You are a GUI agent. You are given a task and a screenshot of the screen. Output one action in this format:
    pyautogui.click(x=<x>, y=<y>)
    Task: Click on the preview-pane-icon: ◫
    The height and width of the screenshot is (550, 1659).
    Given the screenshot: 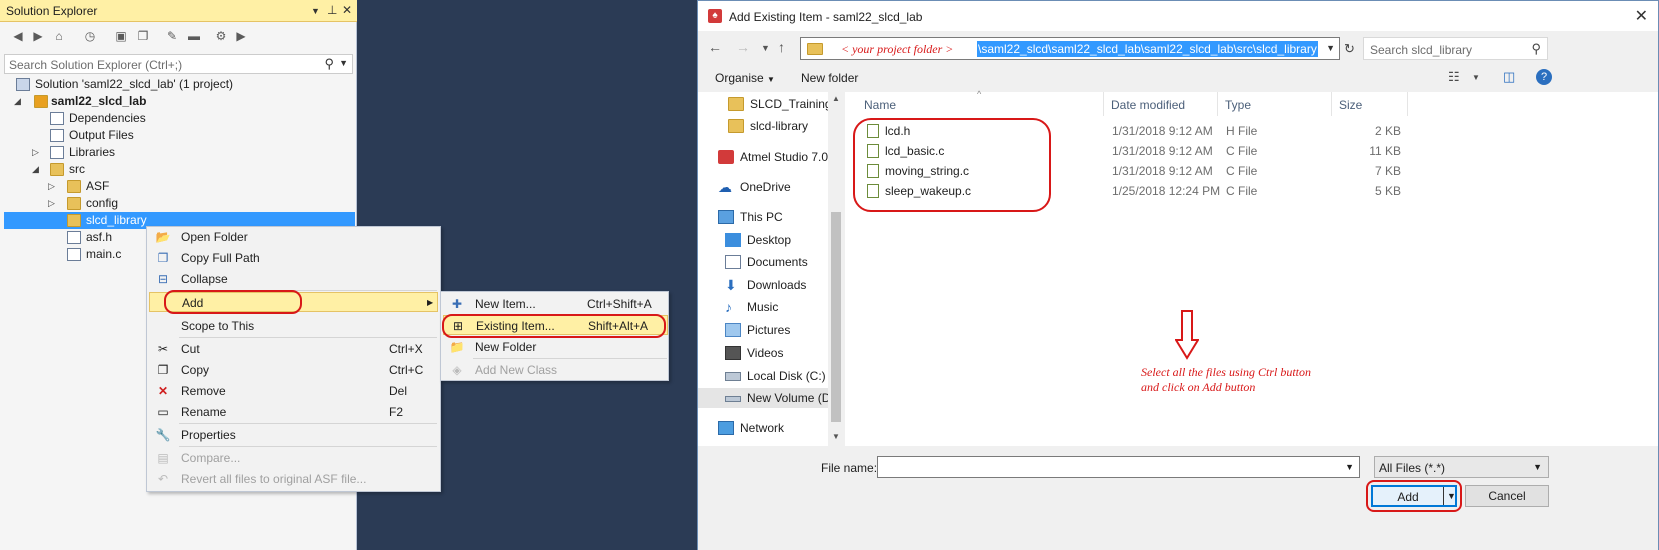 What is the action you would take?
    pyautogui.click(x=1509, y=77)
    